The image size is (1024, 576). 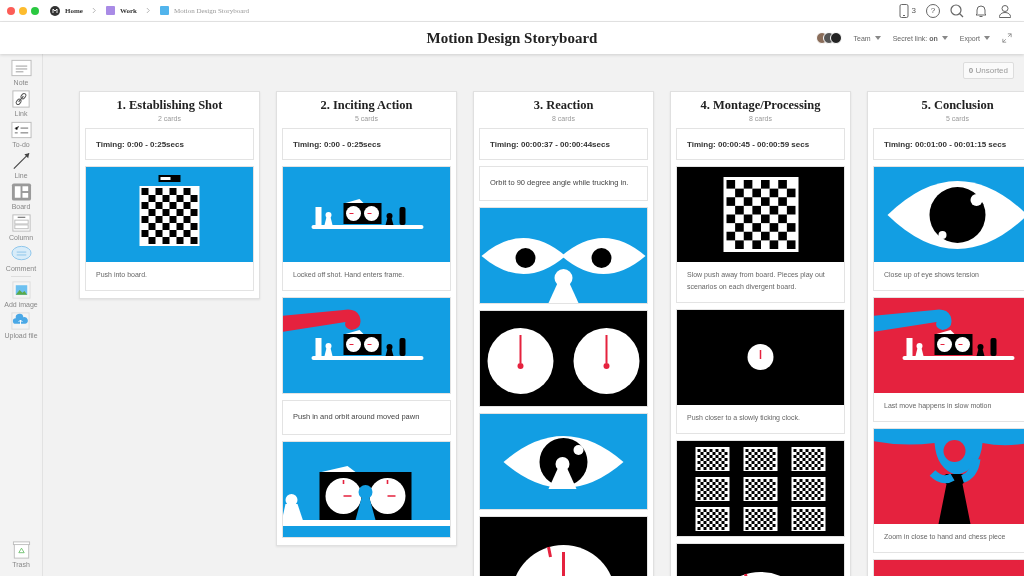 I want to click on column-title: 1. Establishing Shot, so click(x=169, y=105).